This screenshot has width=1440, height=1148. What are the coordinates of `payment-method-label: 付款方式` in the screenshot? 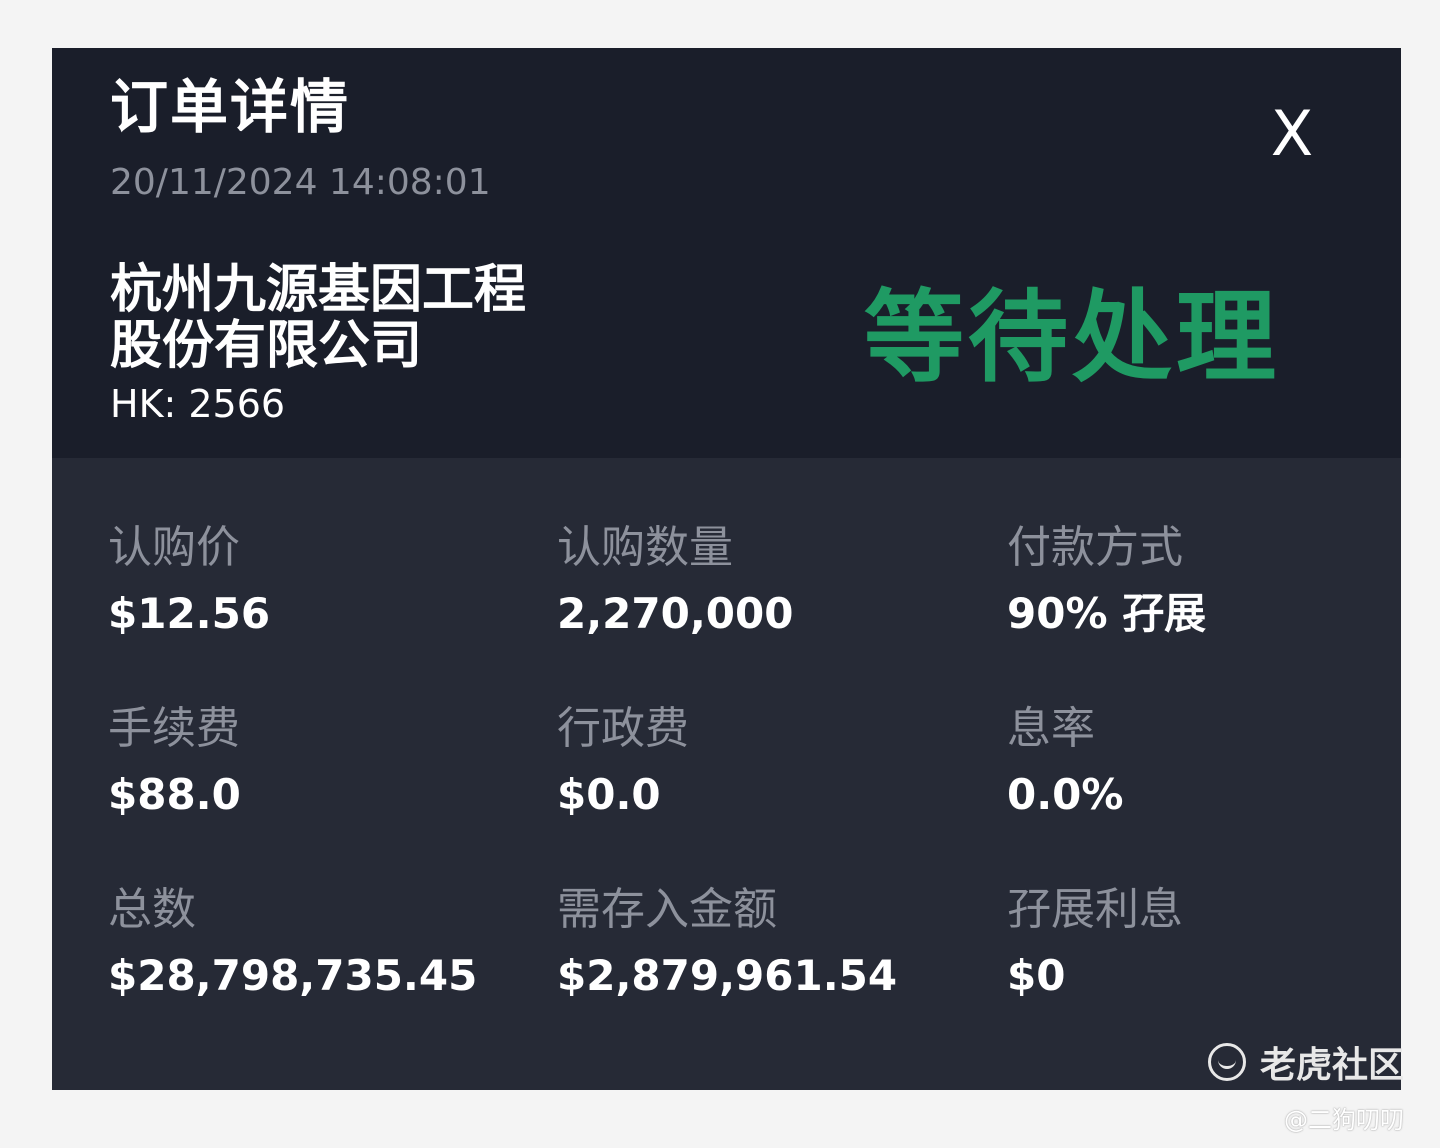 It's located at (1095, 547).